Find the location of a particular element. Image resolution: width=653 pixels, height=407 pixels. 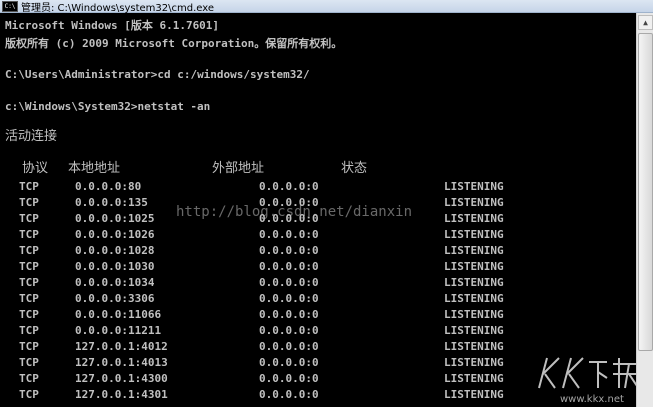

command-line-2: c:\Windows\System32>netstat -an is located at coordinates (107, 107).